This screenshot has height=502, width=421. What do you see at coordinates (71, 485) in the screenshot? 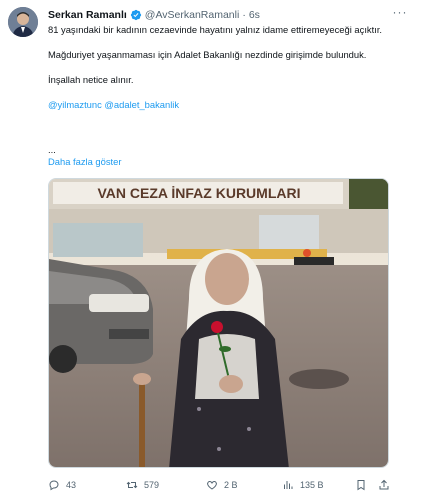
I see `reply-count: 43` at bounding box center [71, 485].